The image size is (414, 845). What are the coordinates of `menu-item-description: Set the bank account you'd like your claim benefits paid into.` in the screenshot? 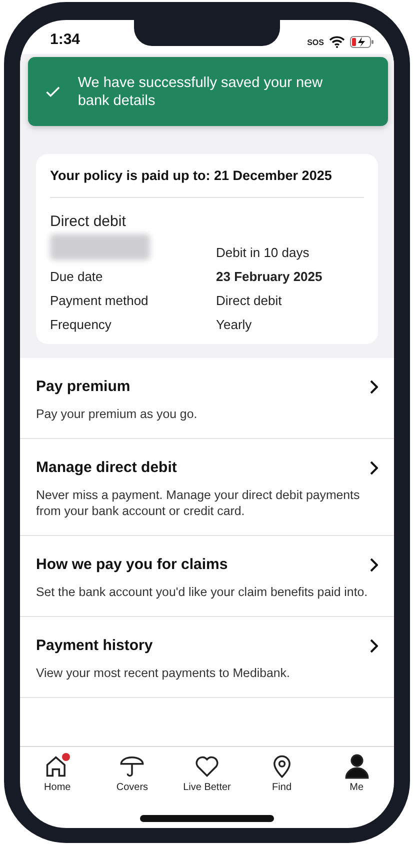 It's located at (202, 592).